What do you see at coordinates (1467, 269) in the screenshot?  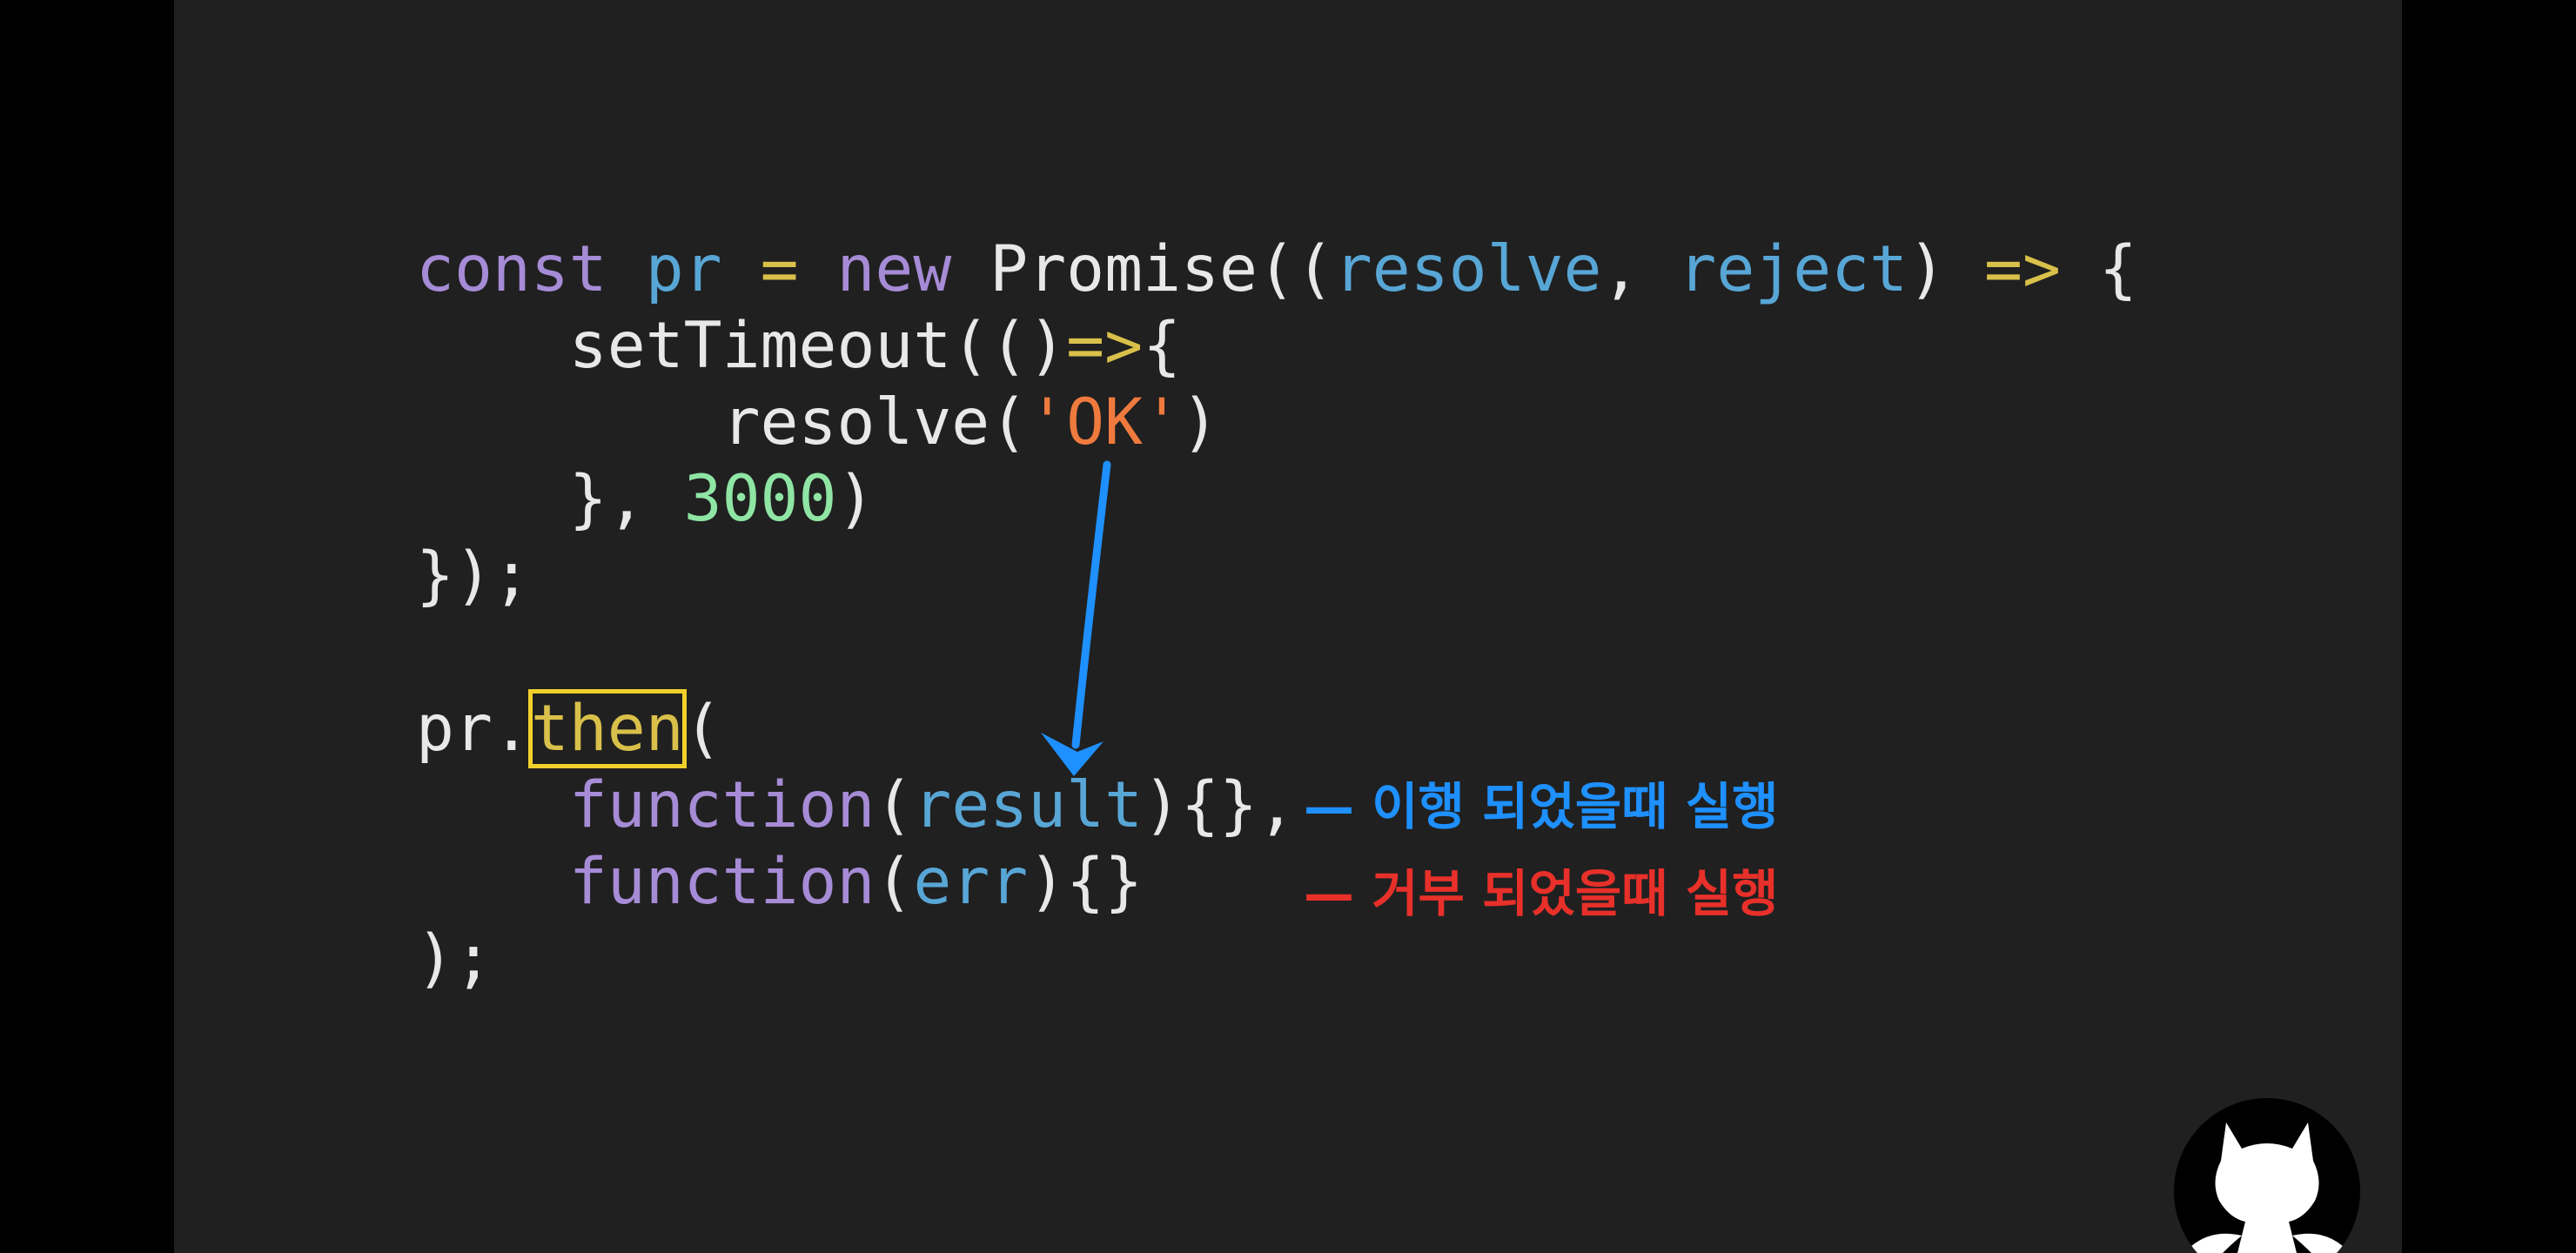 I see `code-token: resolve` at bounding box center [1467, 269].